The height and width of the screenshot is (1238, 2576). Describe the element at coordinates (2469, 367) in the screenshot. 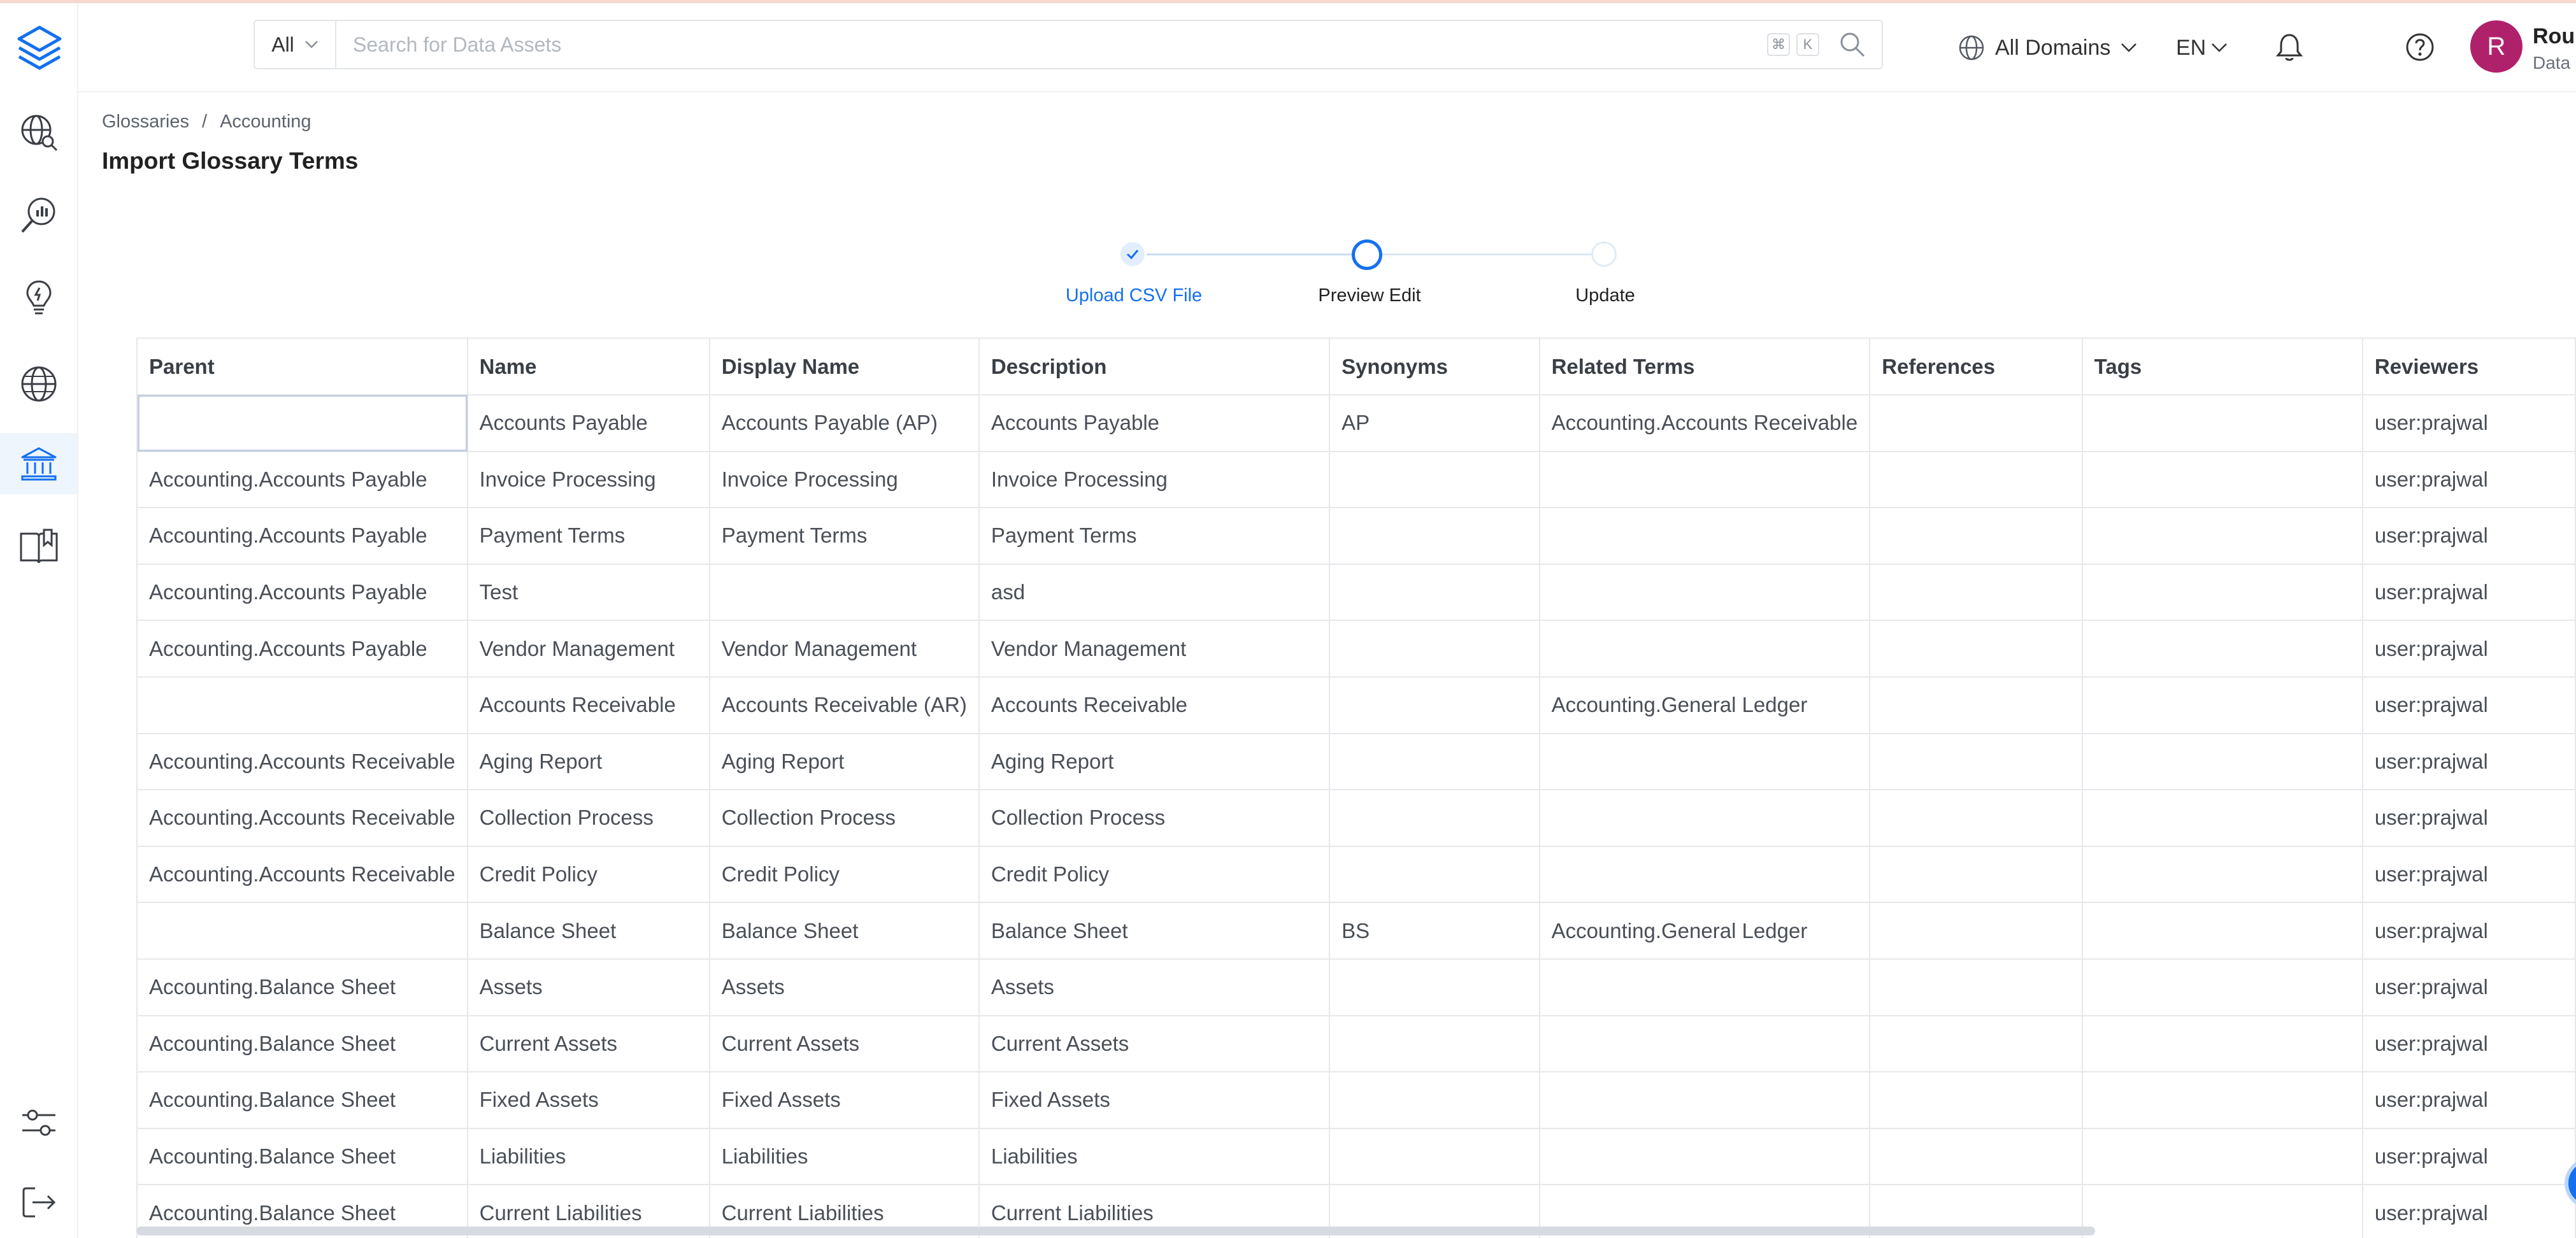

I see `column-header: Reviewers` at that location.